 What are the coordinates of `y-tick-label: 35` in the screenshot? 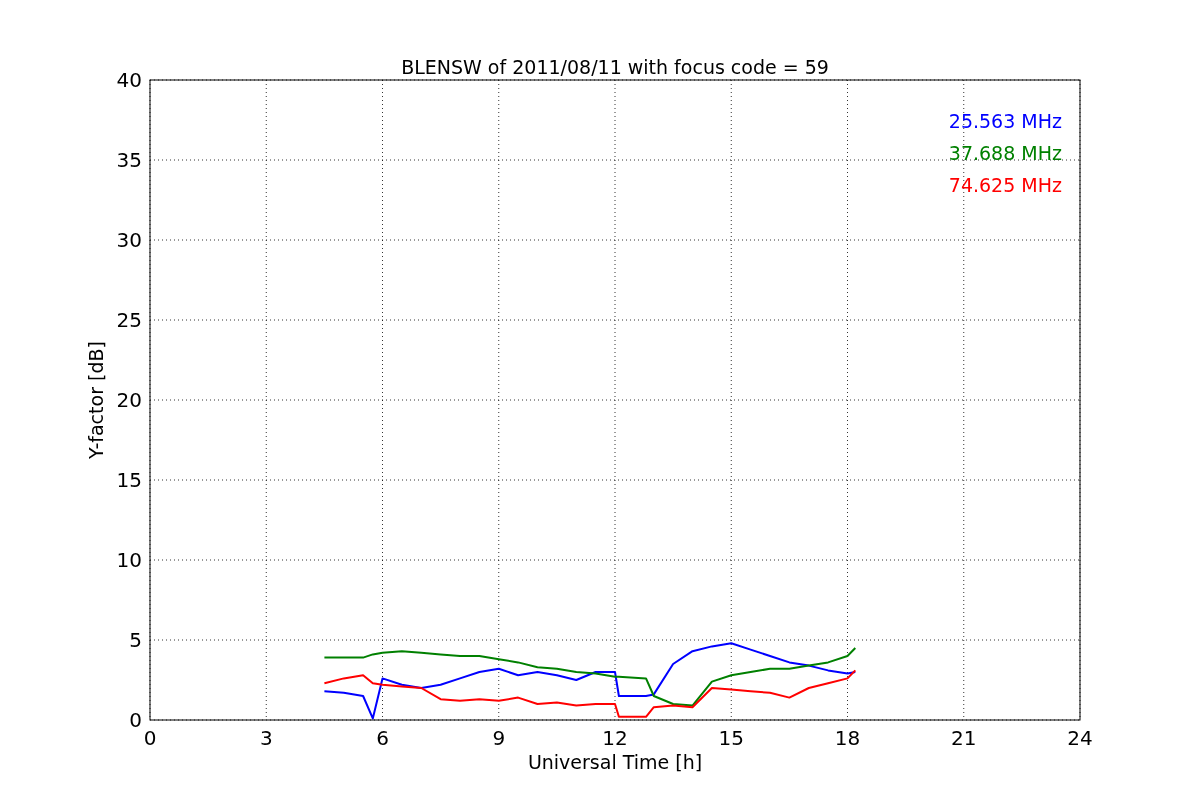 It's located at (129, 160).